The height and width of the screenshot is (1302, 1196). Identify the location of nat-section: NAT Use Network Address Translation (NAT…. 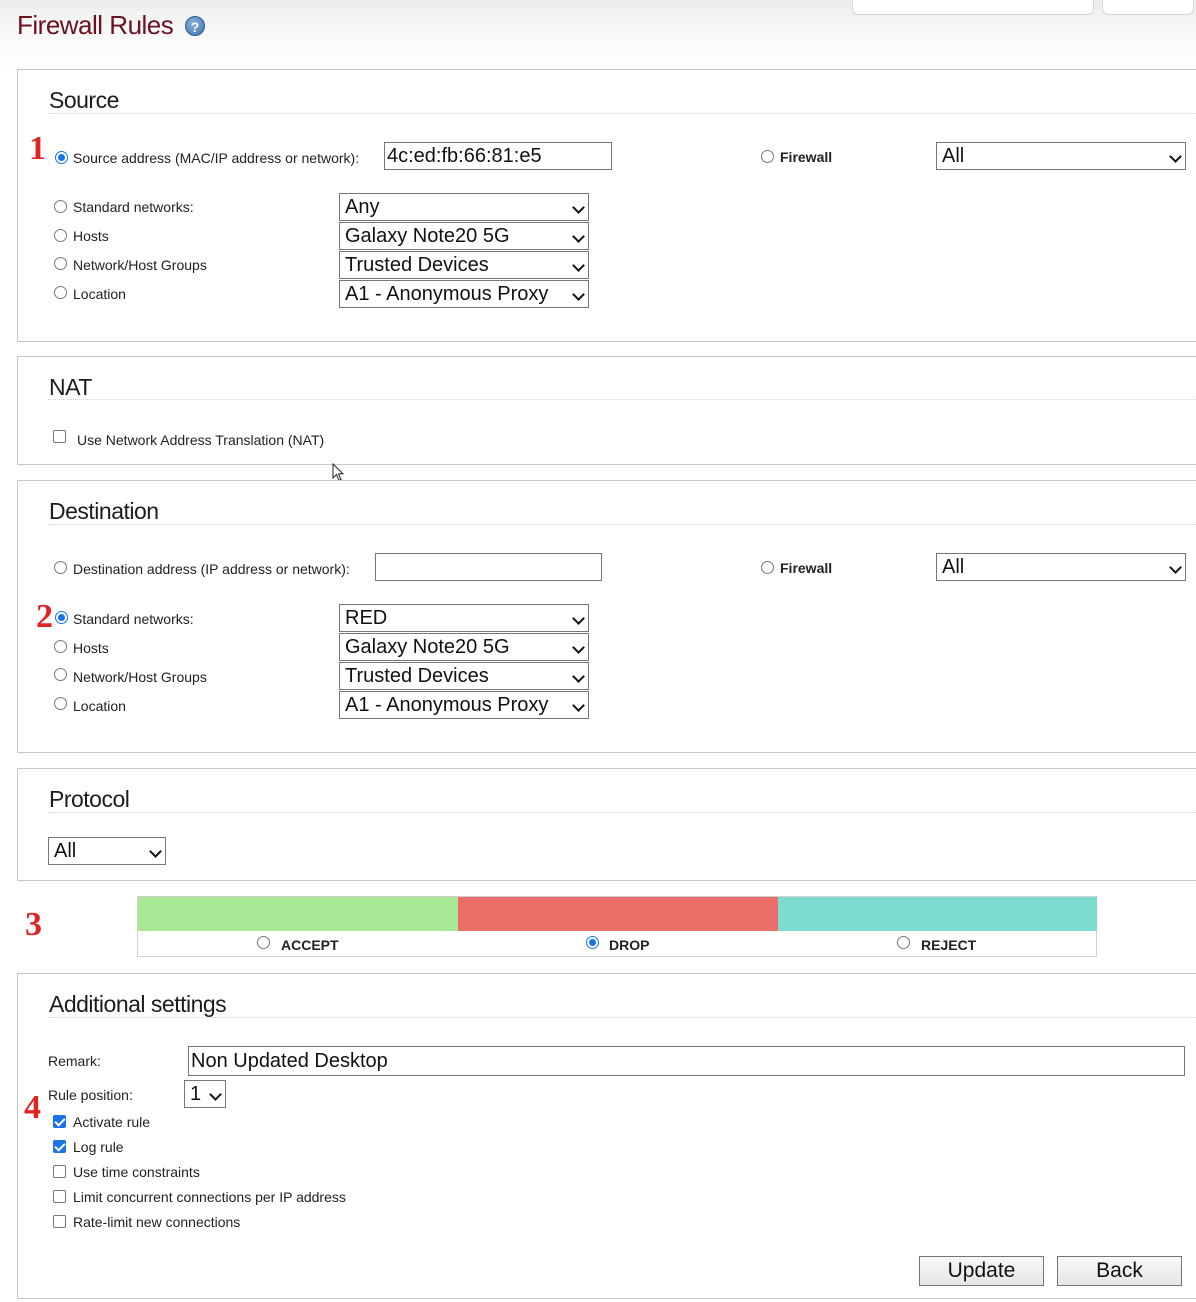
(606, 410).